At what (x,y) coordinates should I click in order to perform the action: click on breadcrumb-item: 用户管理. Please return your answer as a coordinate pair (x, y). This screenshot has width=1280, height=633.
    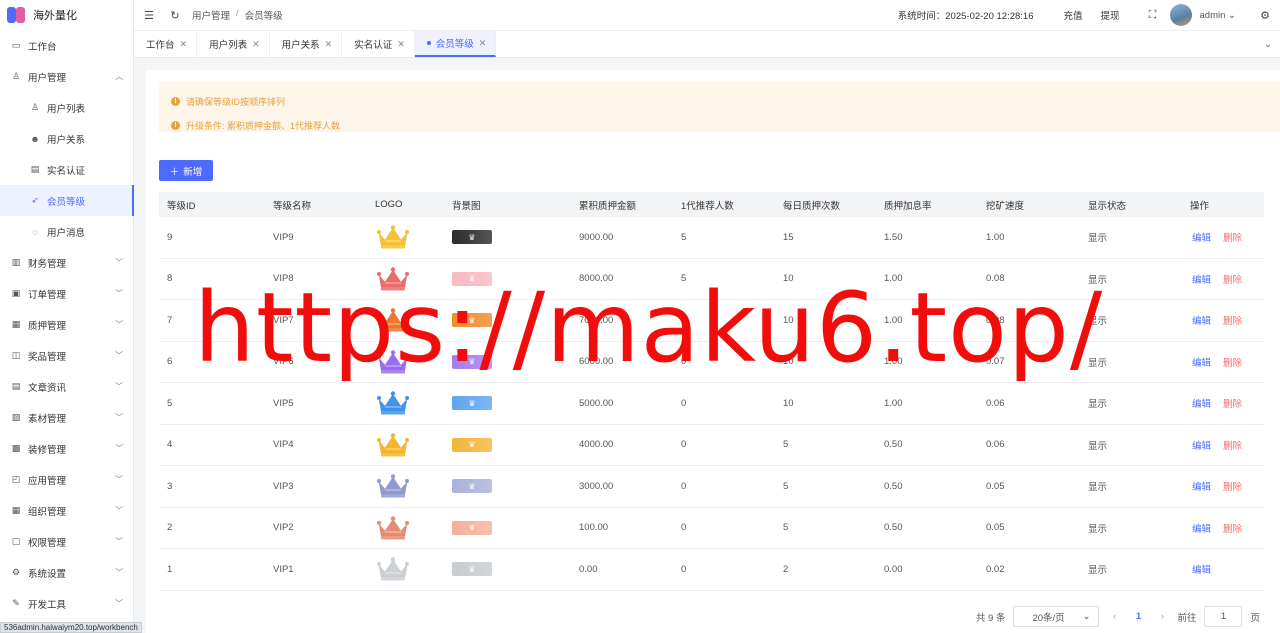
    Looking at the image, I should click on (211, 15).